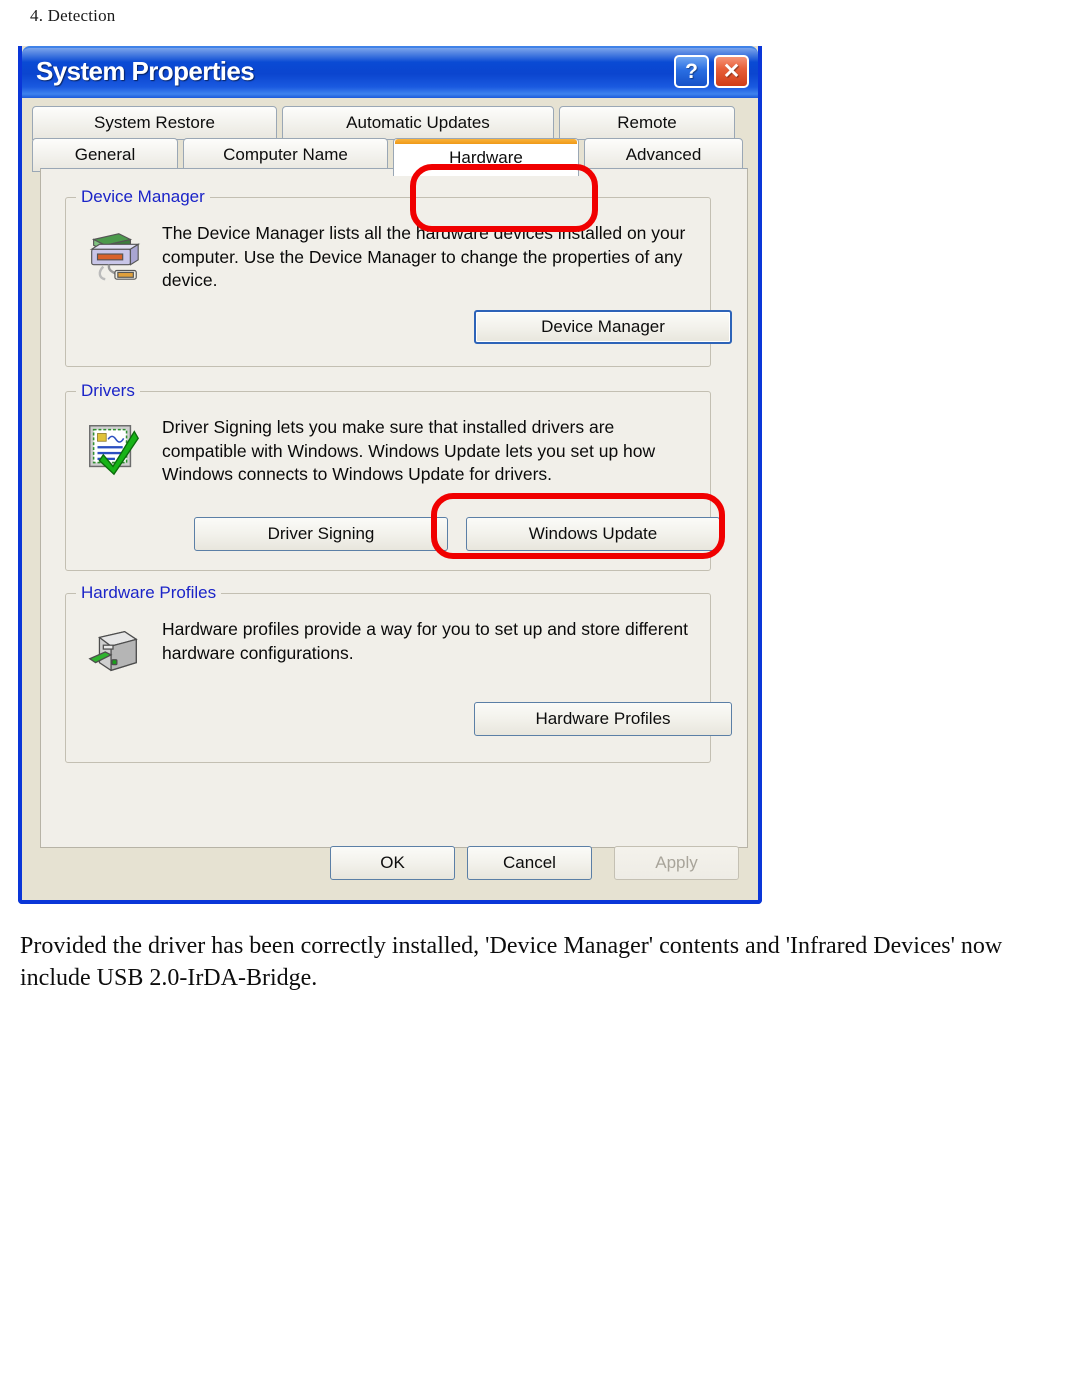 The image size is (1080, 1397). I want to click on group-title-device-manager: Device Manager, so click(143, 197).